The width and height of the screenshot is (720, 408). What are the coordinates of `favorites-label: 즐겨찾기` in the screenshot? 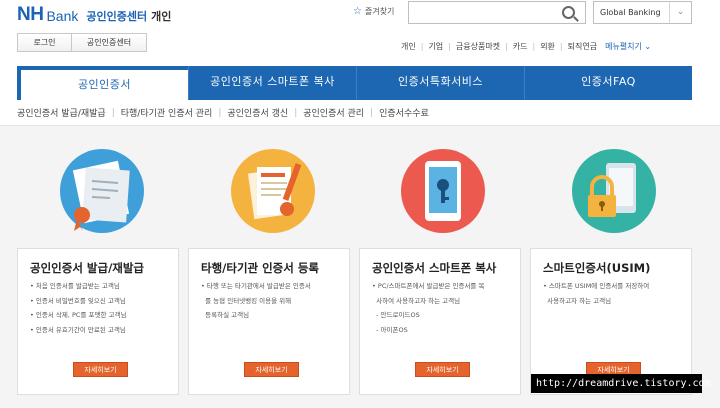 It's located at (379, 11).